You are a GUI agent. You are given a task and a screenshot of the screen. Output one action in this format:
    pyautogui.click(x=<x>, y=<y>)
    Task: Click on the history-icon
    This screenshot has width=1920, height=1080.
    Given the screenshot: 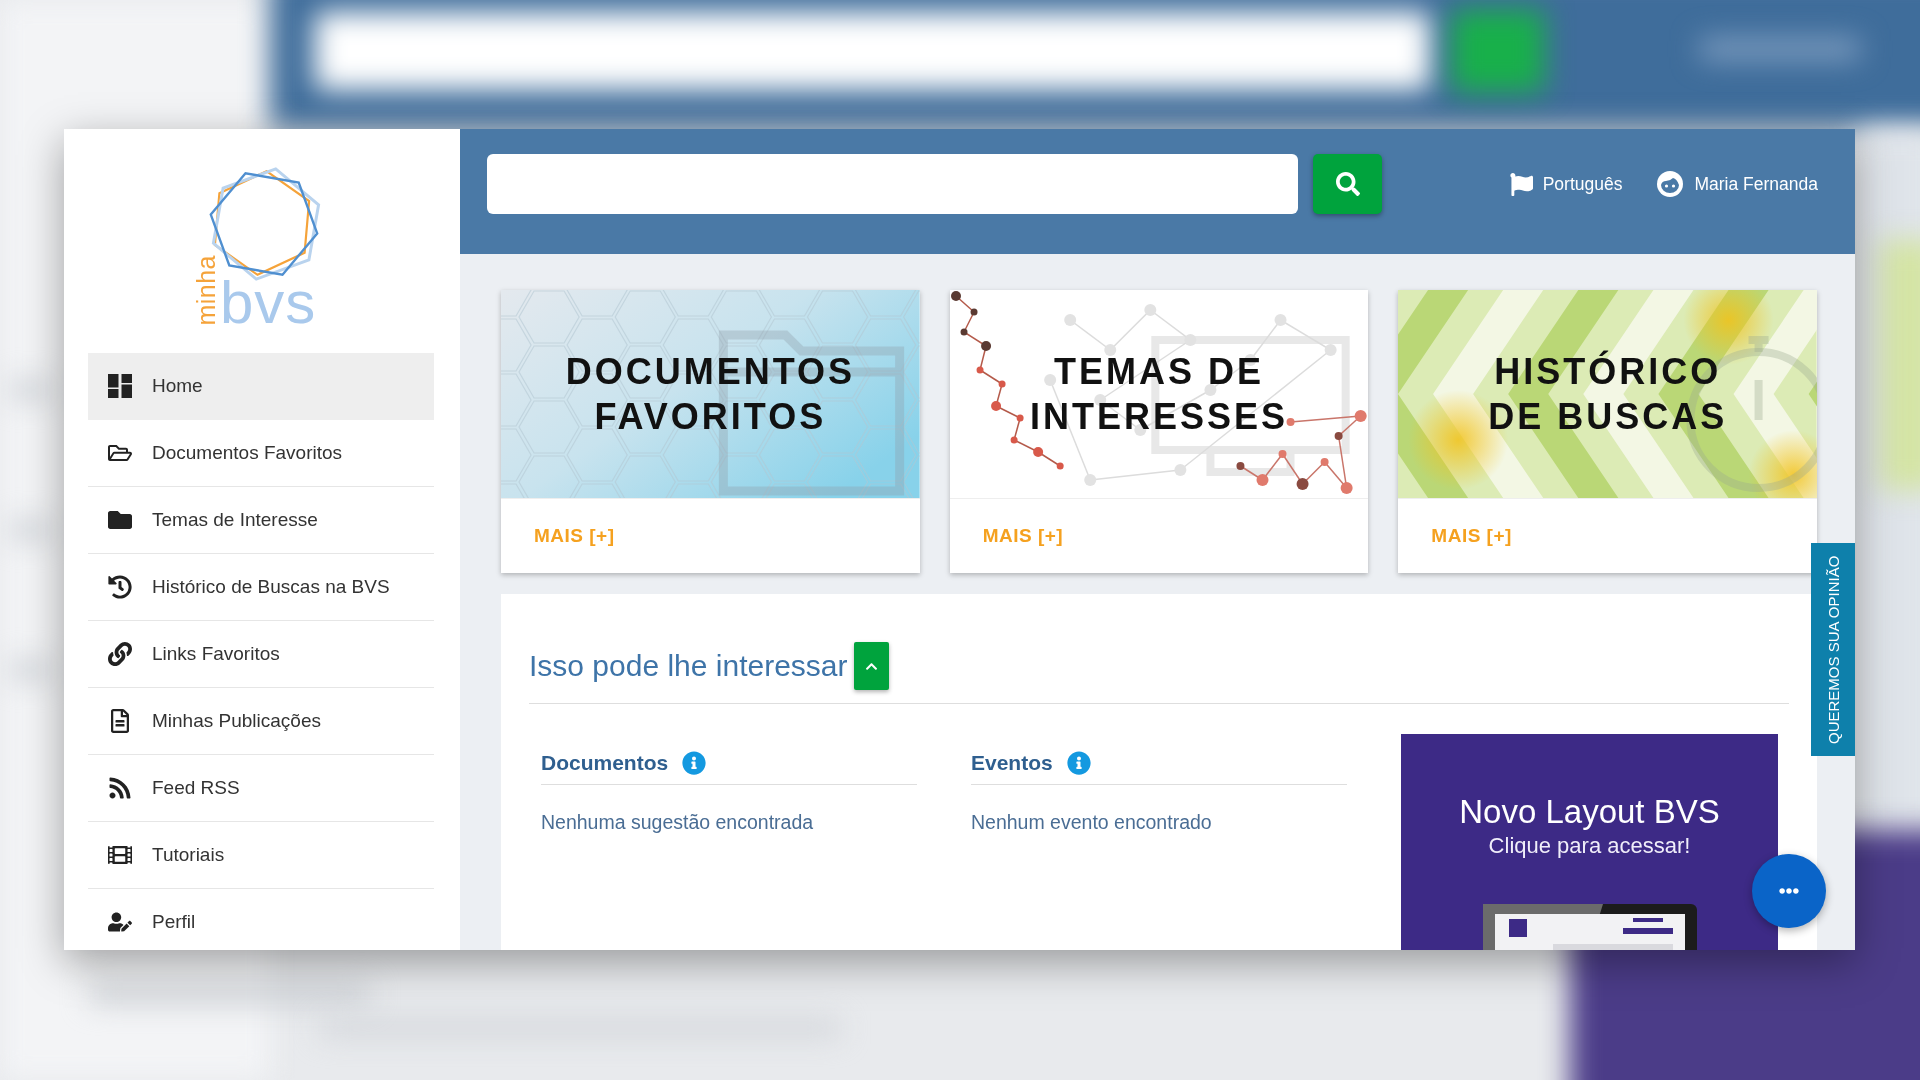 What is the action you would take?
    pyautogui.click(x=120, y=587)
    